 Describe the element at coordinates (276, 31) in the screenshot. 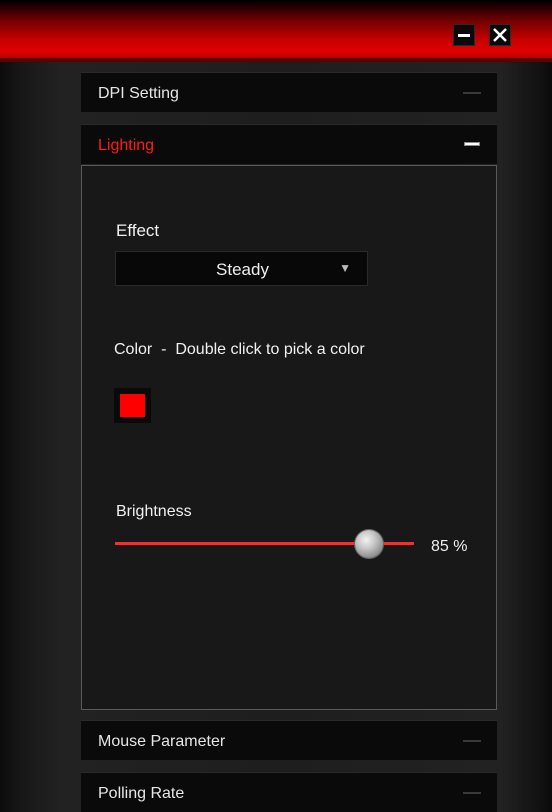

I see `title-bar` at that location.